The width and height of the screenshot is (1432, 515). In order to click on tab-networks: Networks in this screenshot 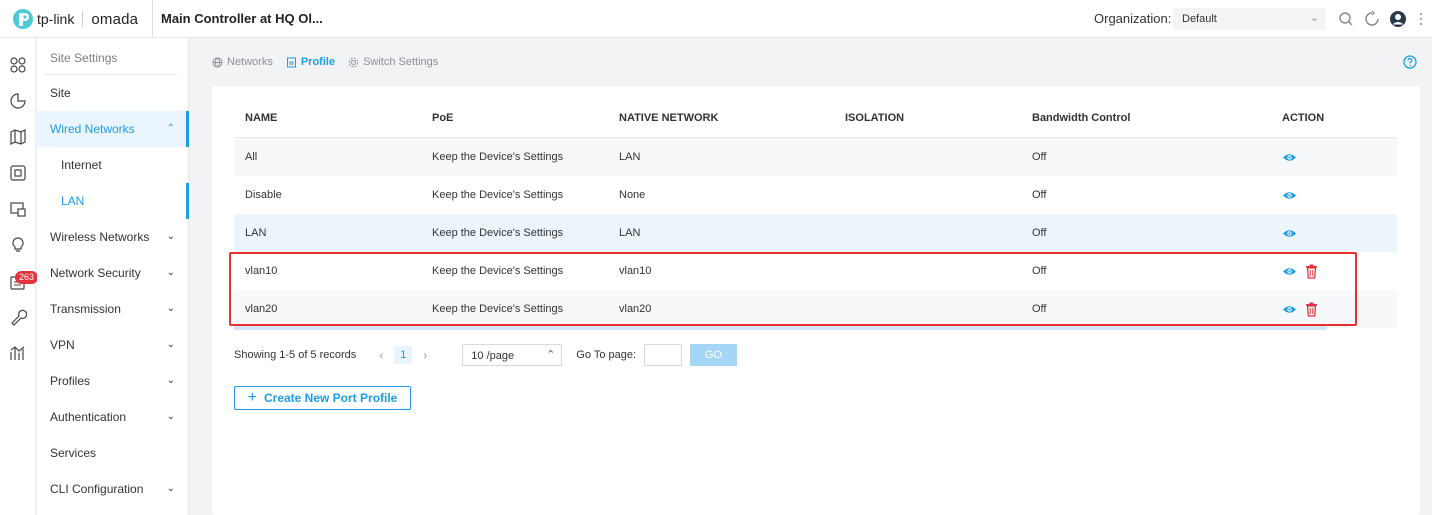, I will do `click(242, 62)`.